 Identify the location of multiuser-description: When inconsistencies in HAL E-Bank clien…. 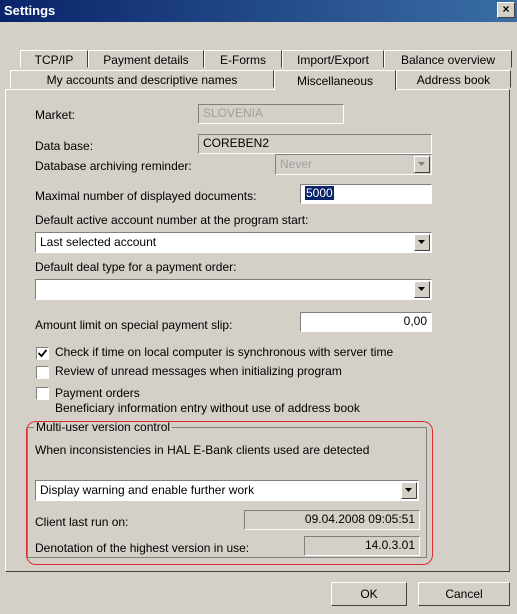
(202, 450).